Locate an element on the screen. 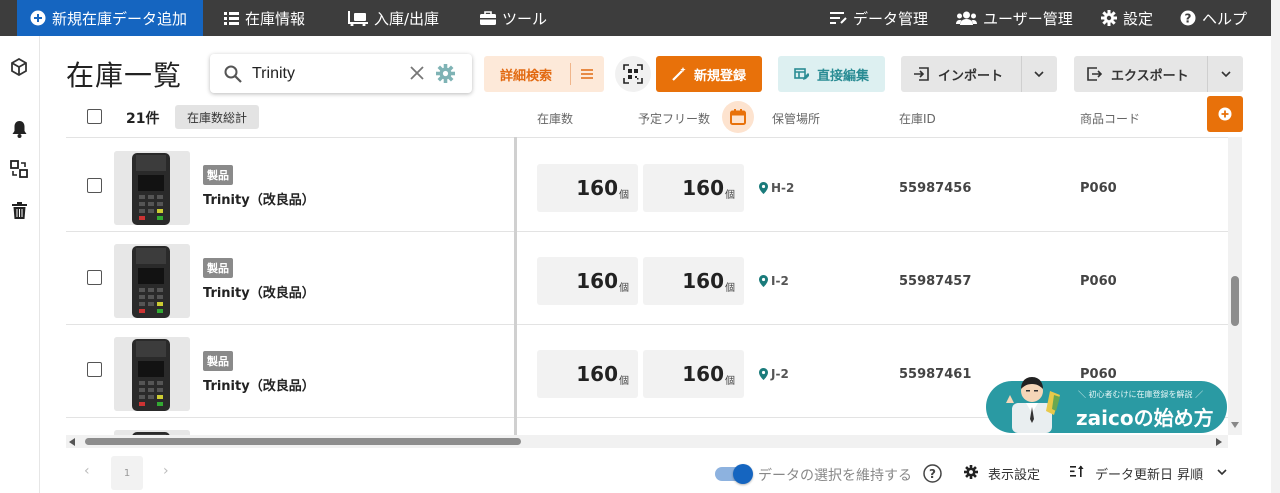  horizontal-scroll-thumb is located at coordinates (303, 441).